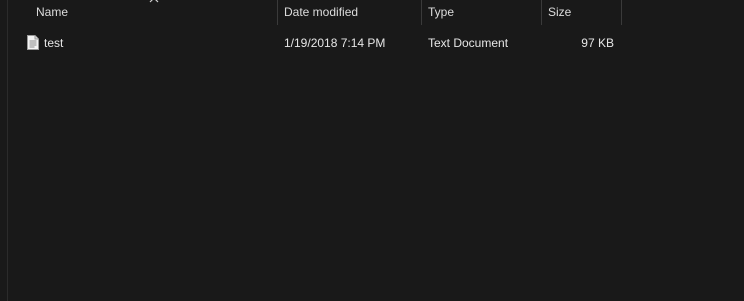  I want to click on column-header-row: Name Date modified Type Size, so click(376, 12).